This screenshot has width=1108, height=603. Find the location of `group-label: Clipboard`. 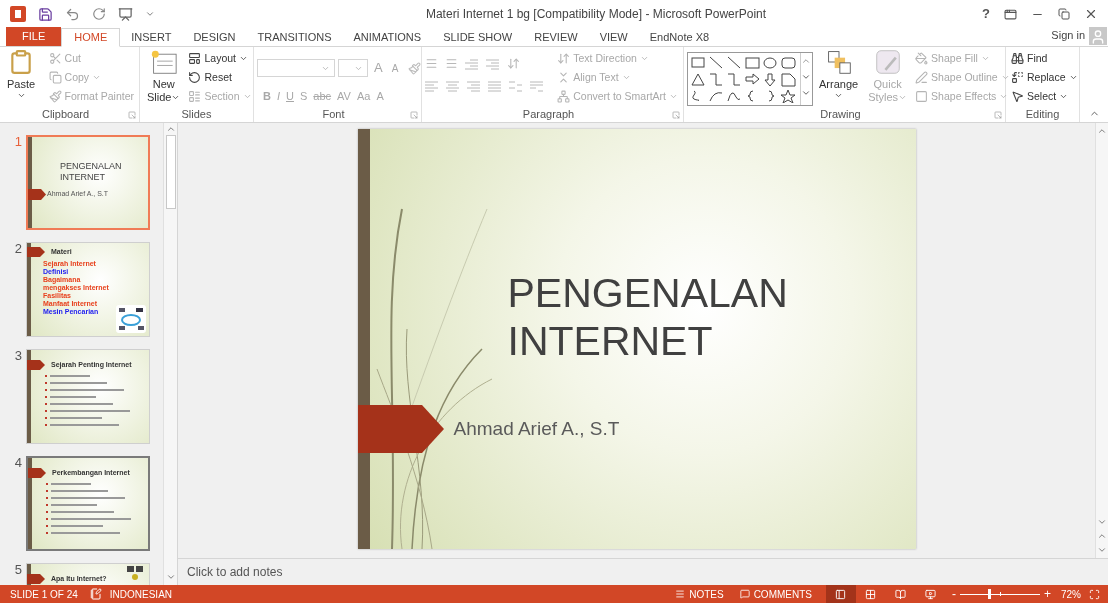

group-label: Clipboard is located at coordinates (65, 114).